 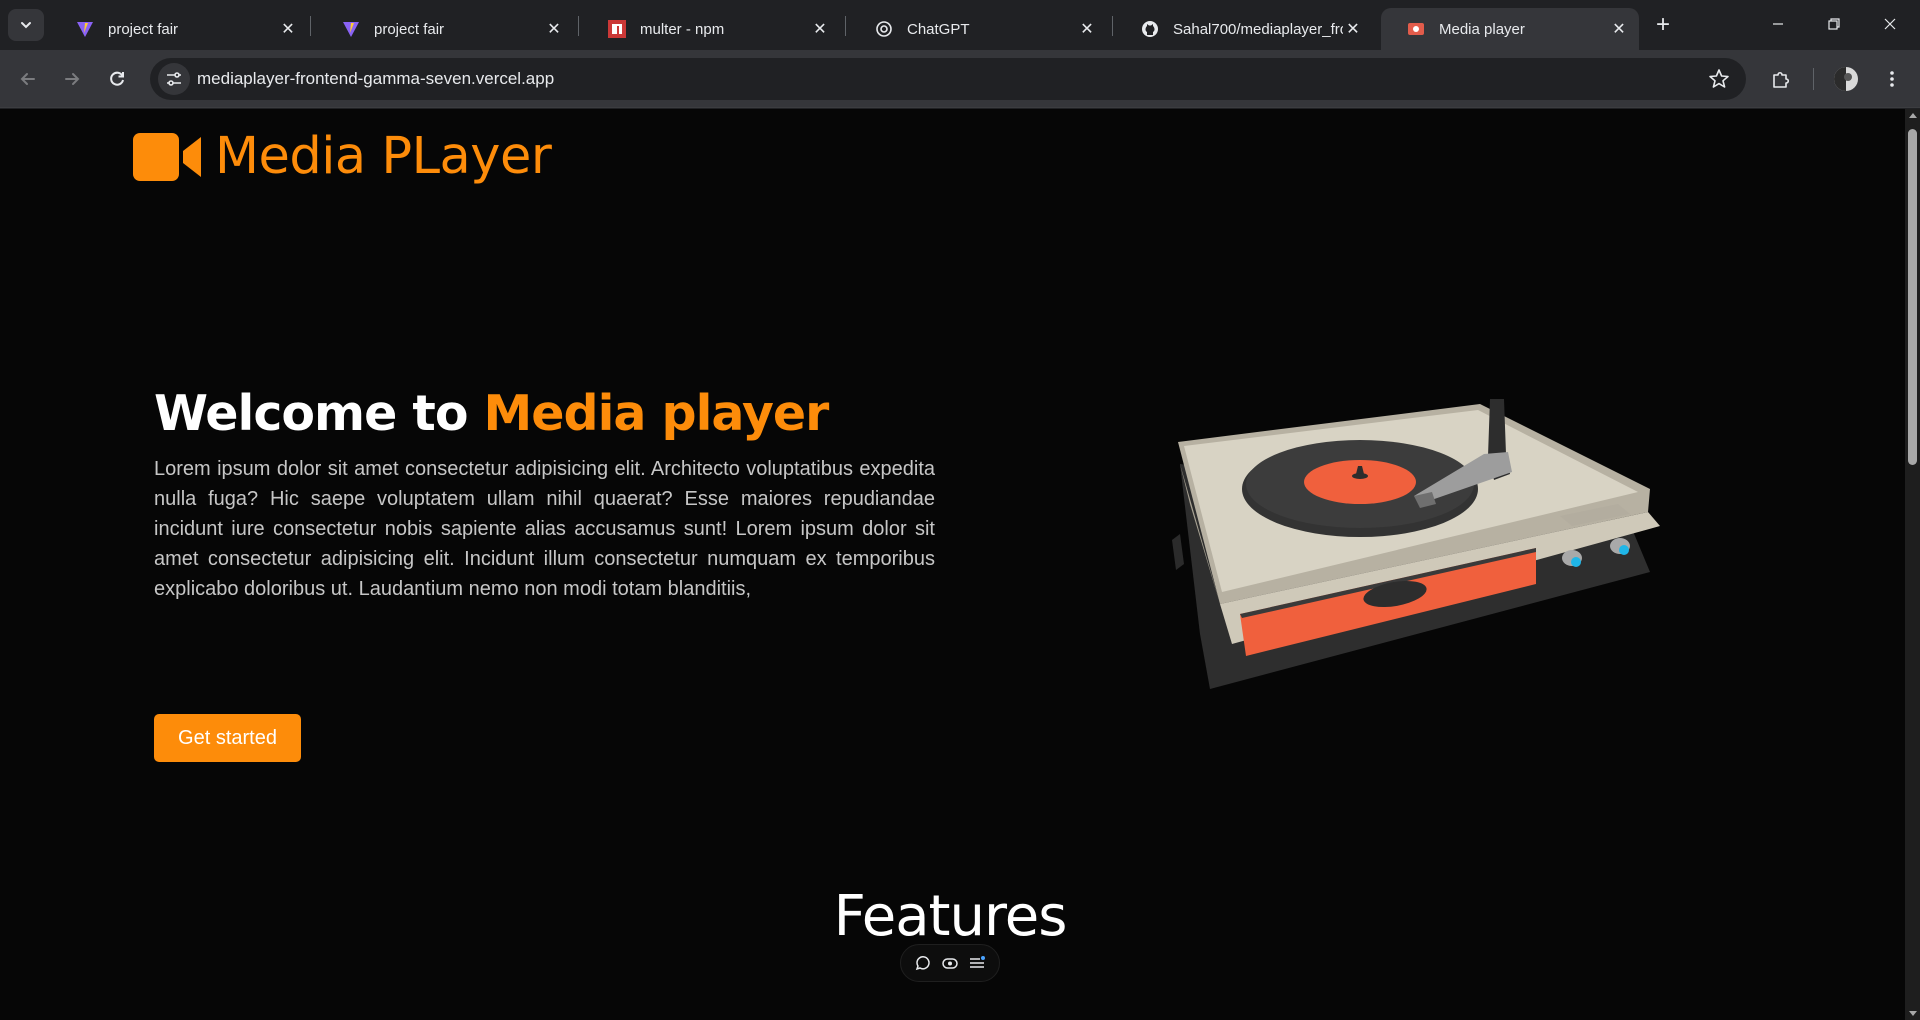 I want to click on new-tab-button: +, so click(x=1663, y=25).